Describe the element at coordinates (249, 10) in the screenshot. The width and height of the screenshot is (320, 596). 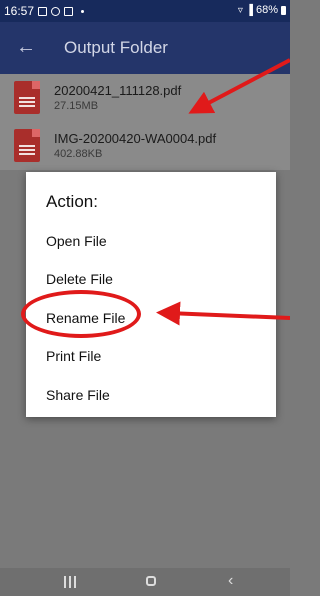
I see `signal-icon: ▐` at that location.